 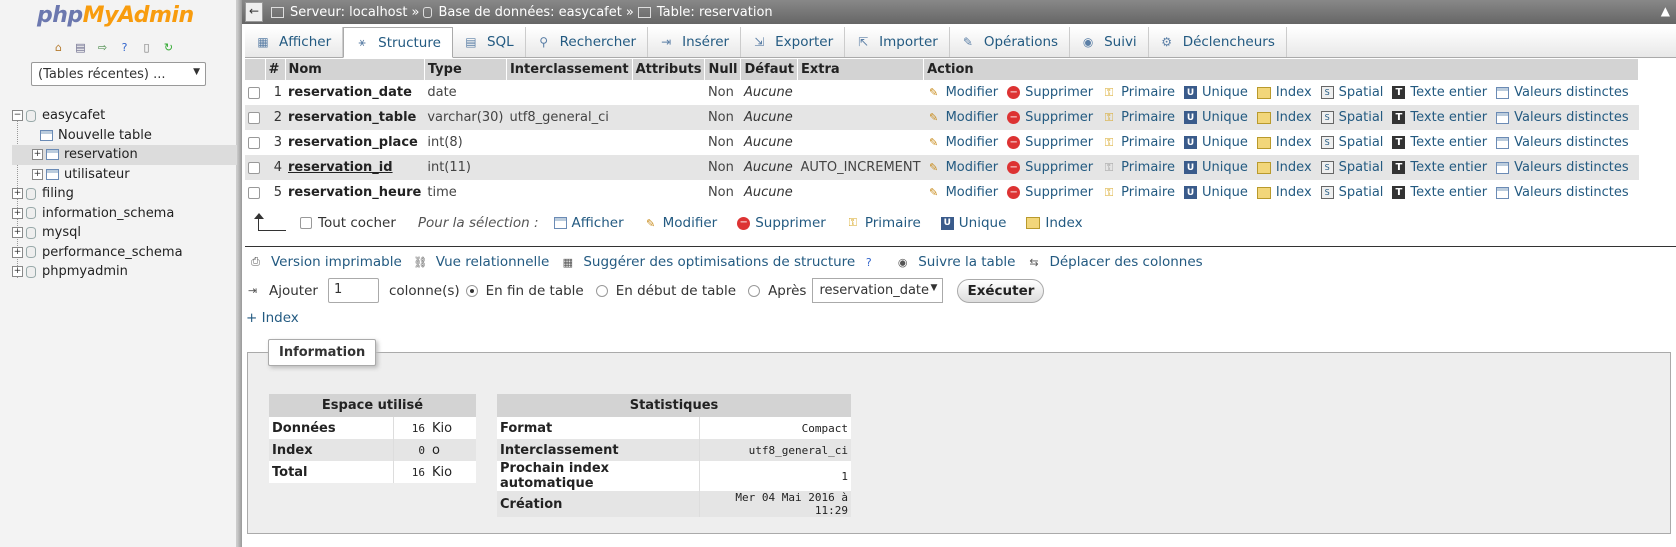 I want to click on tree-item-information-schema: + information_schema, so click(x=124, y=214).